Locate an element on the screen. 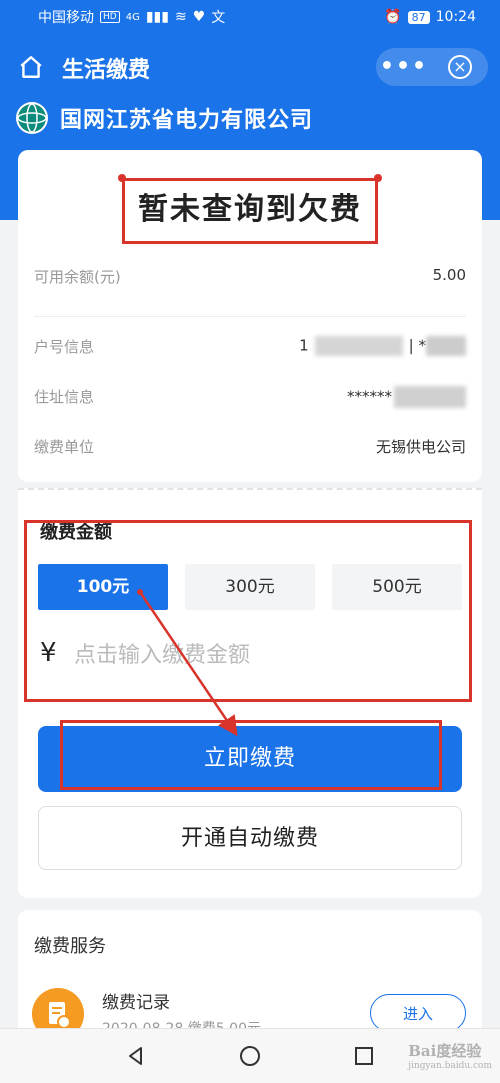 This screenshot has width=500, height=1083. company-name: 国网江苏省电力有限公司 is located at coordinates (187, 120).